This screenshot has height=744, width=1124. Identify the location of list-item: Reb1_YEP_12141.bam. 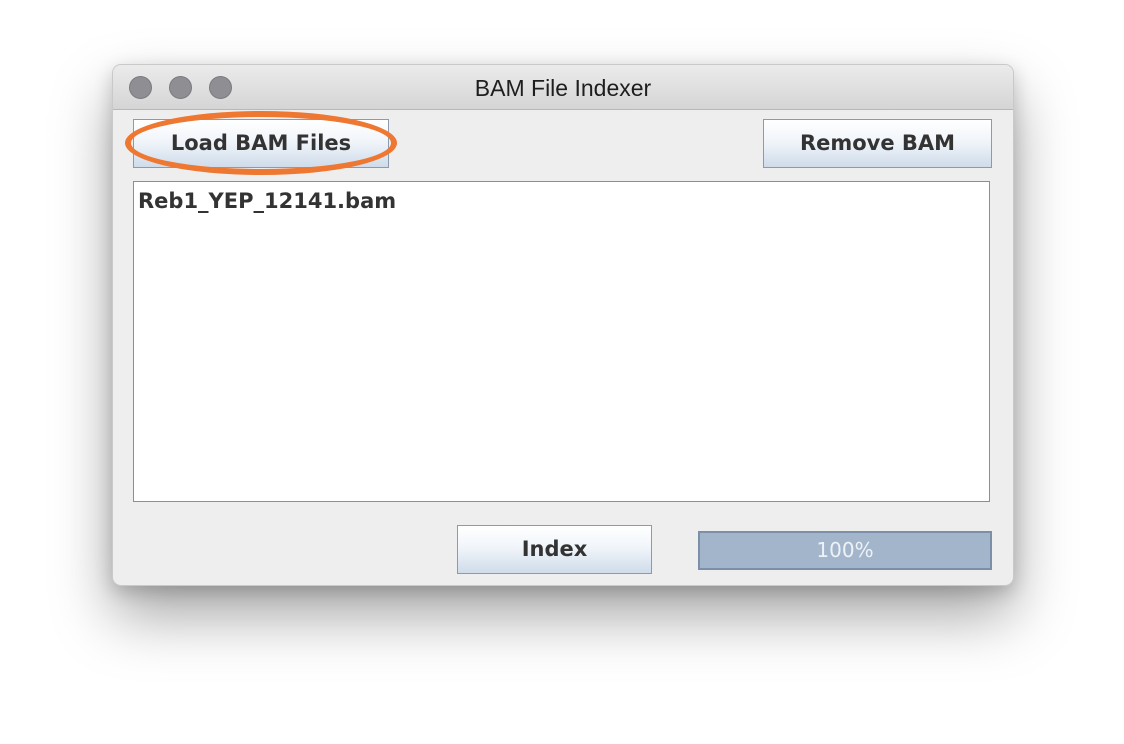
(267, 201).